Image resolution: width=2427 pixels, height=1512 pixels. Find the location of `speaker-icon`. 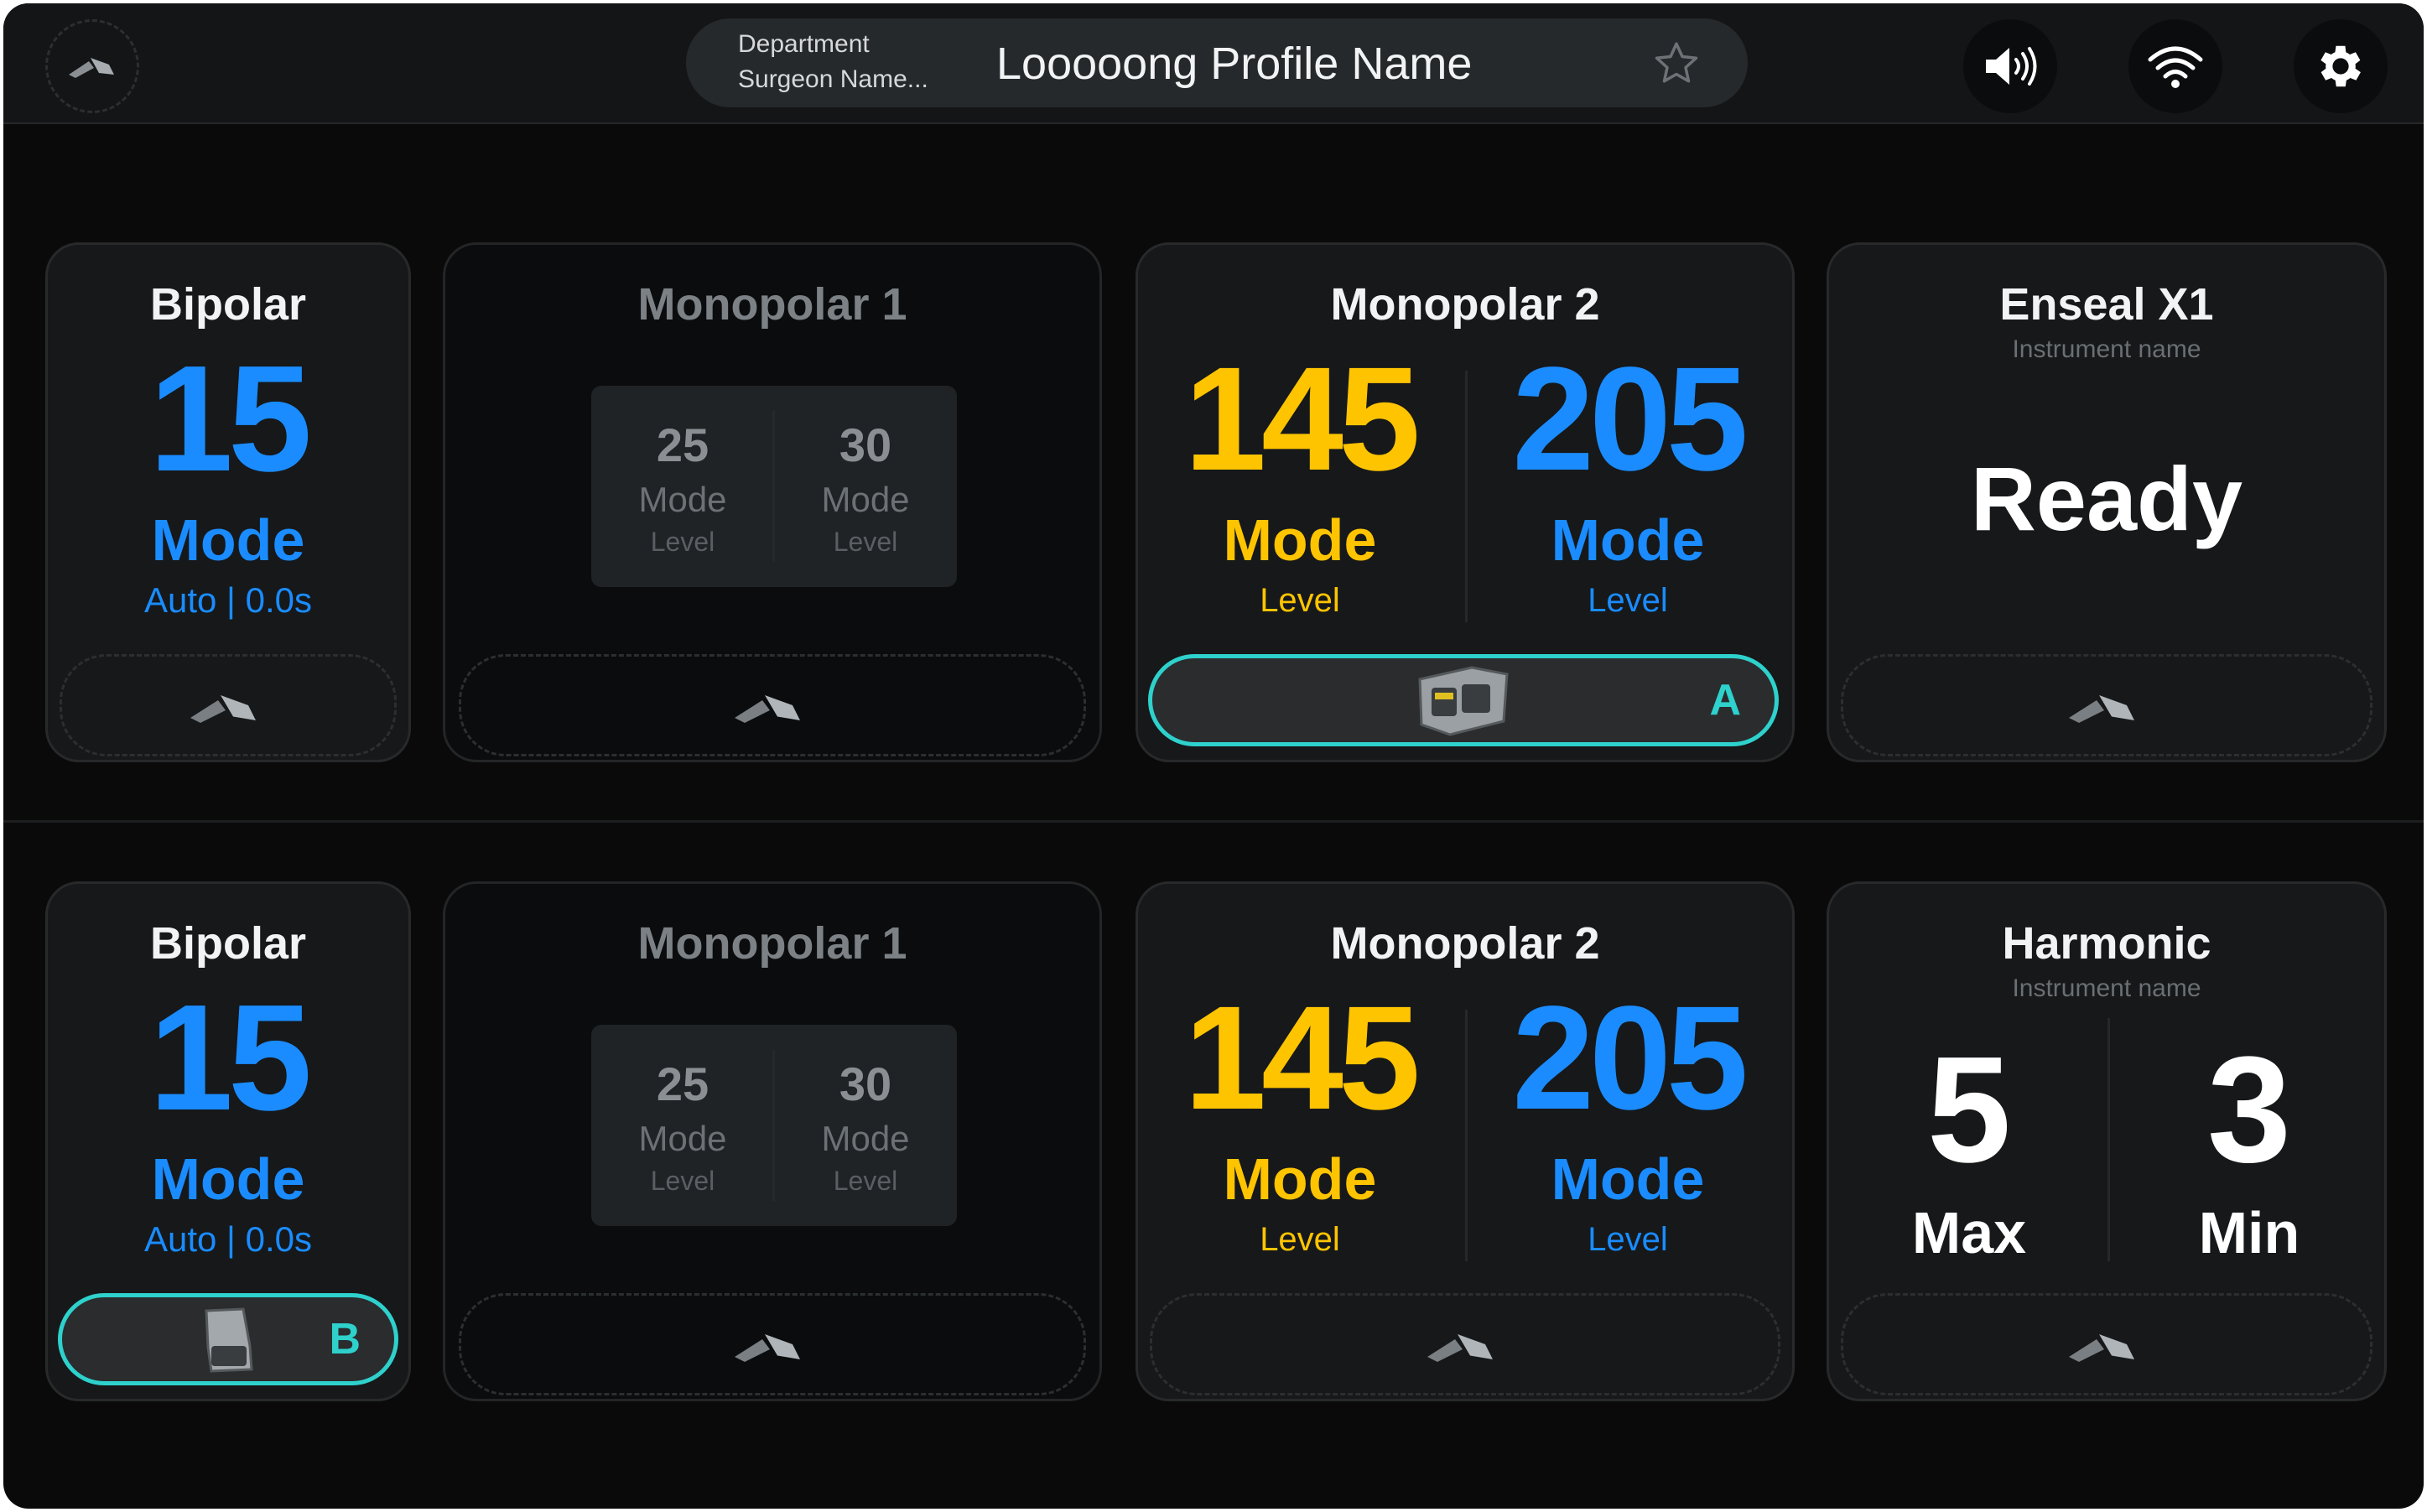

speaker-icon is located at coordinates (2011, 66).